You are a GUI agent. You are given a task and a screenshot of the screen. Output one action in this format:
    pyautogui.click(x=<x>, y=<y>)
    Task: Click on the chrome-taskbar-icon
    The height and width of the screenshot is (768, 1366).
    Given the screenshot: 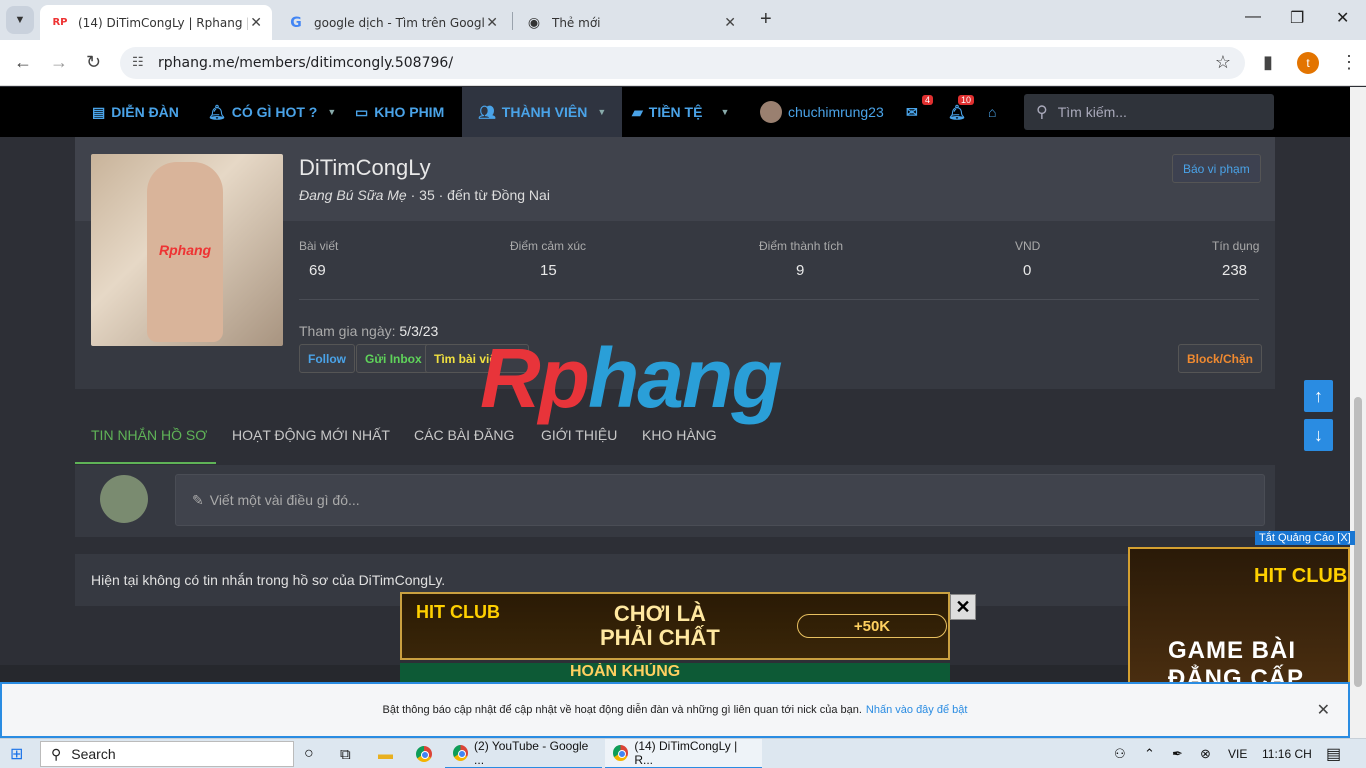 What is the action you would take?
    pyautogui.click(x=427, y=753)
    